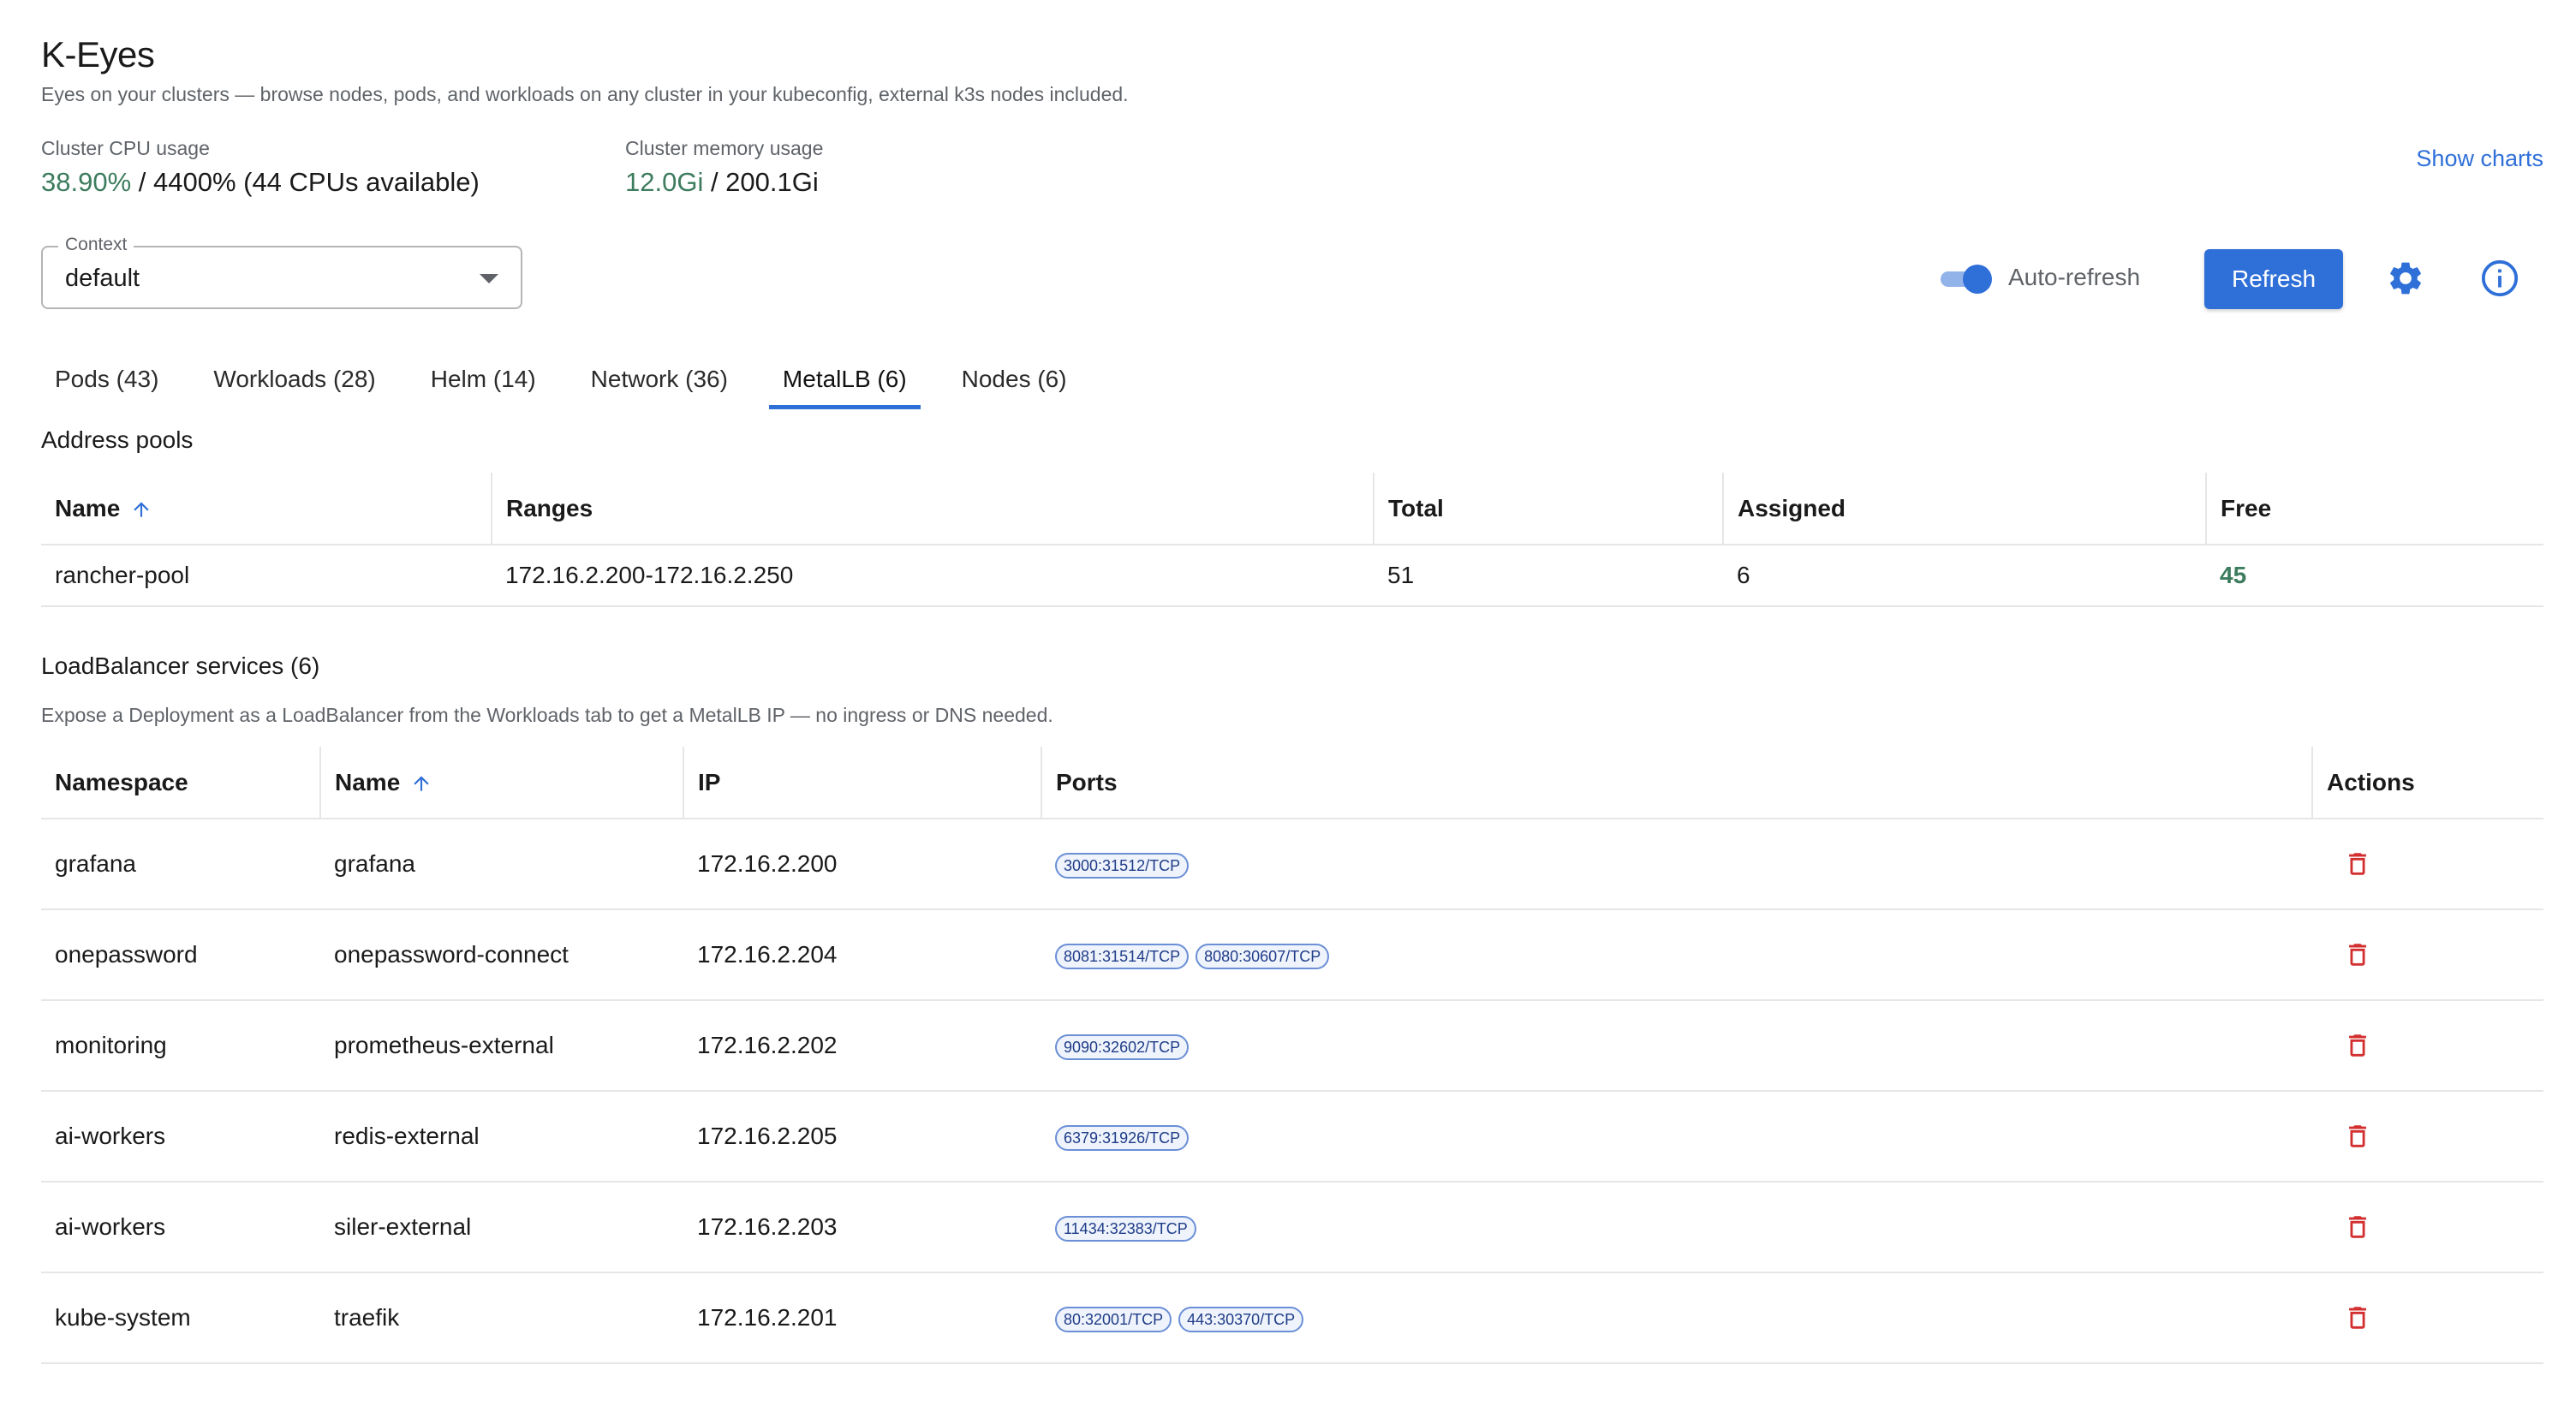 Image resolution: width=2576 pixels, height=1406 pixels. What do you see at coordinates (1123, 1138) in the screenshot?
I see `port-chip: 6379:31926/TCP` at bounding box center [1123, 1138].